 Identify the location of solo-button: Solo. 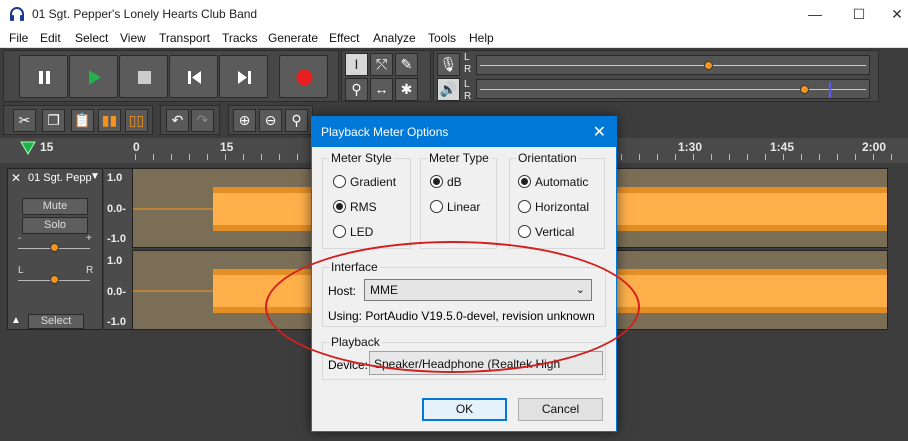
(55, 225).